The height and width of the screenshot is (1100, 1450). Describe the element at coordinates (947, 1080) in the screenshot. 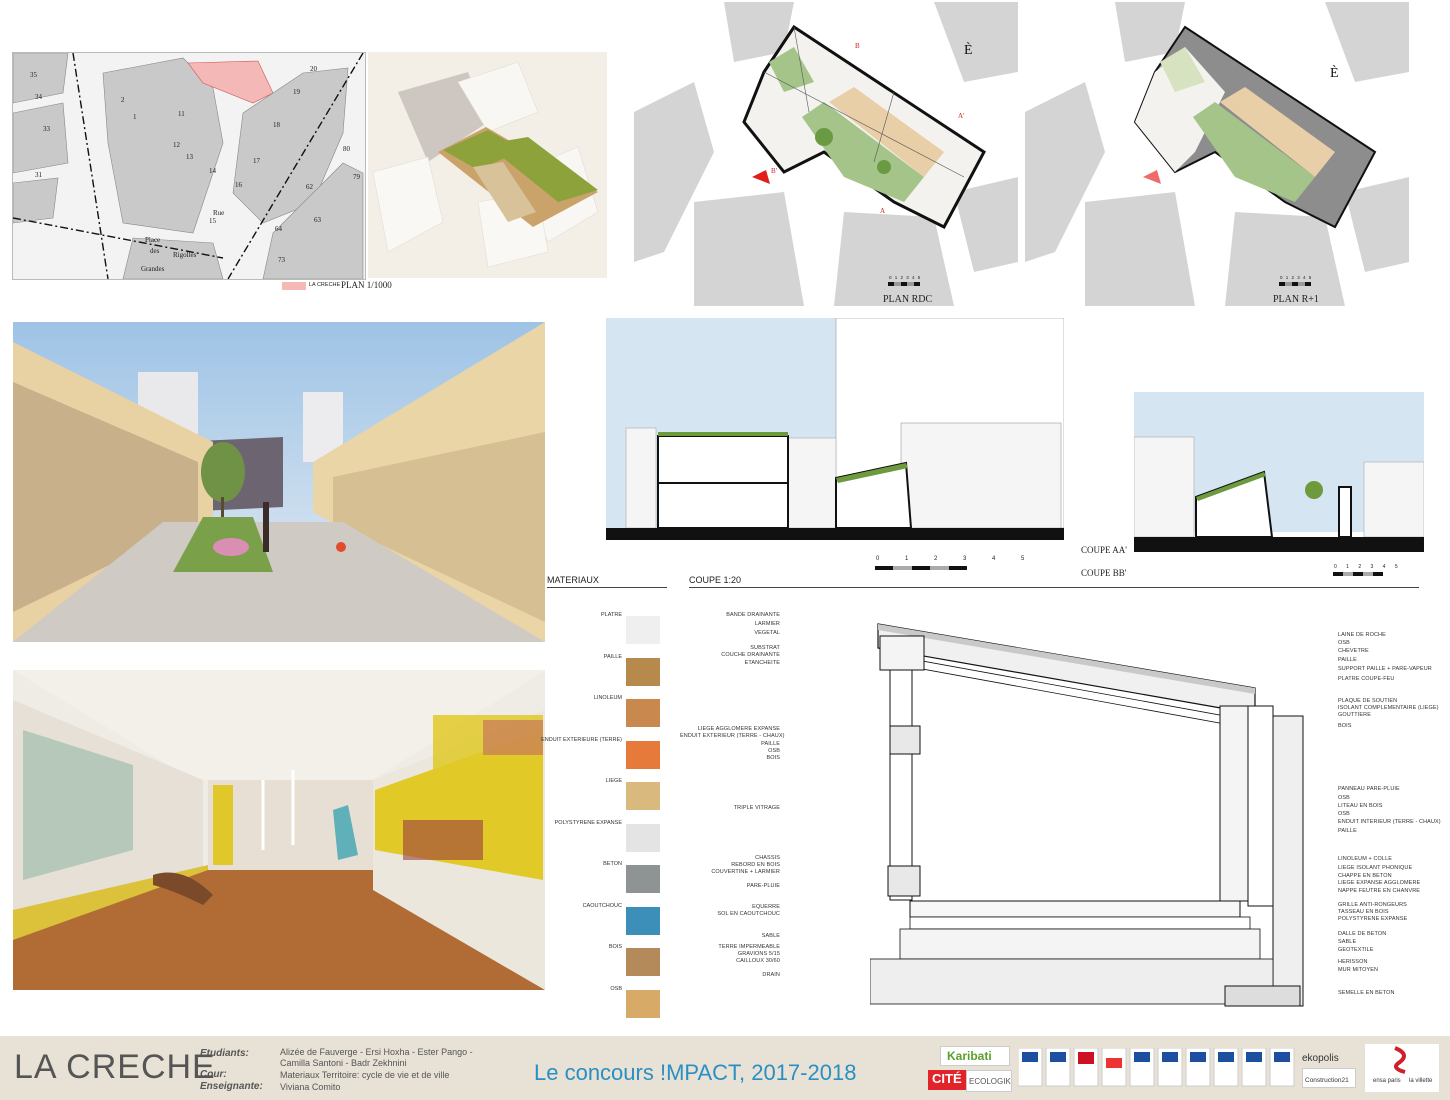

I see `logo-cite: CITÉ` at that location.